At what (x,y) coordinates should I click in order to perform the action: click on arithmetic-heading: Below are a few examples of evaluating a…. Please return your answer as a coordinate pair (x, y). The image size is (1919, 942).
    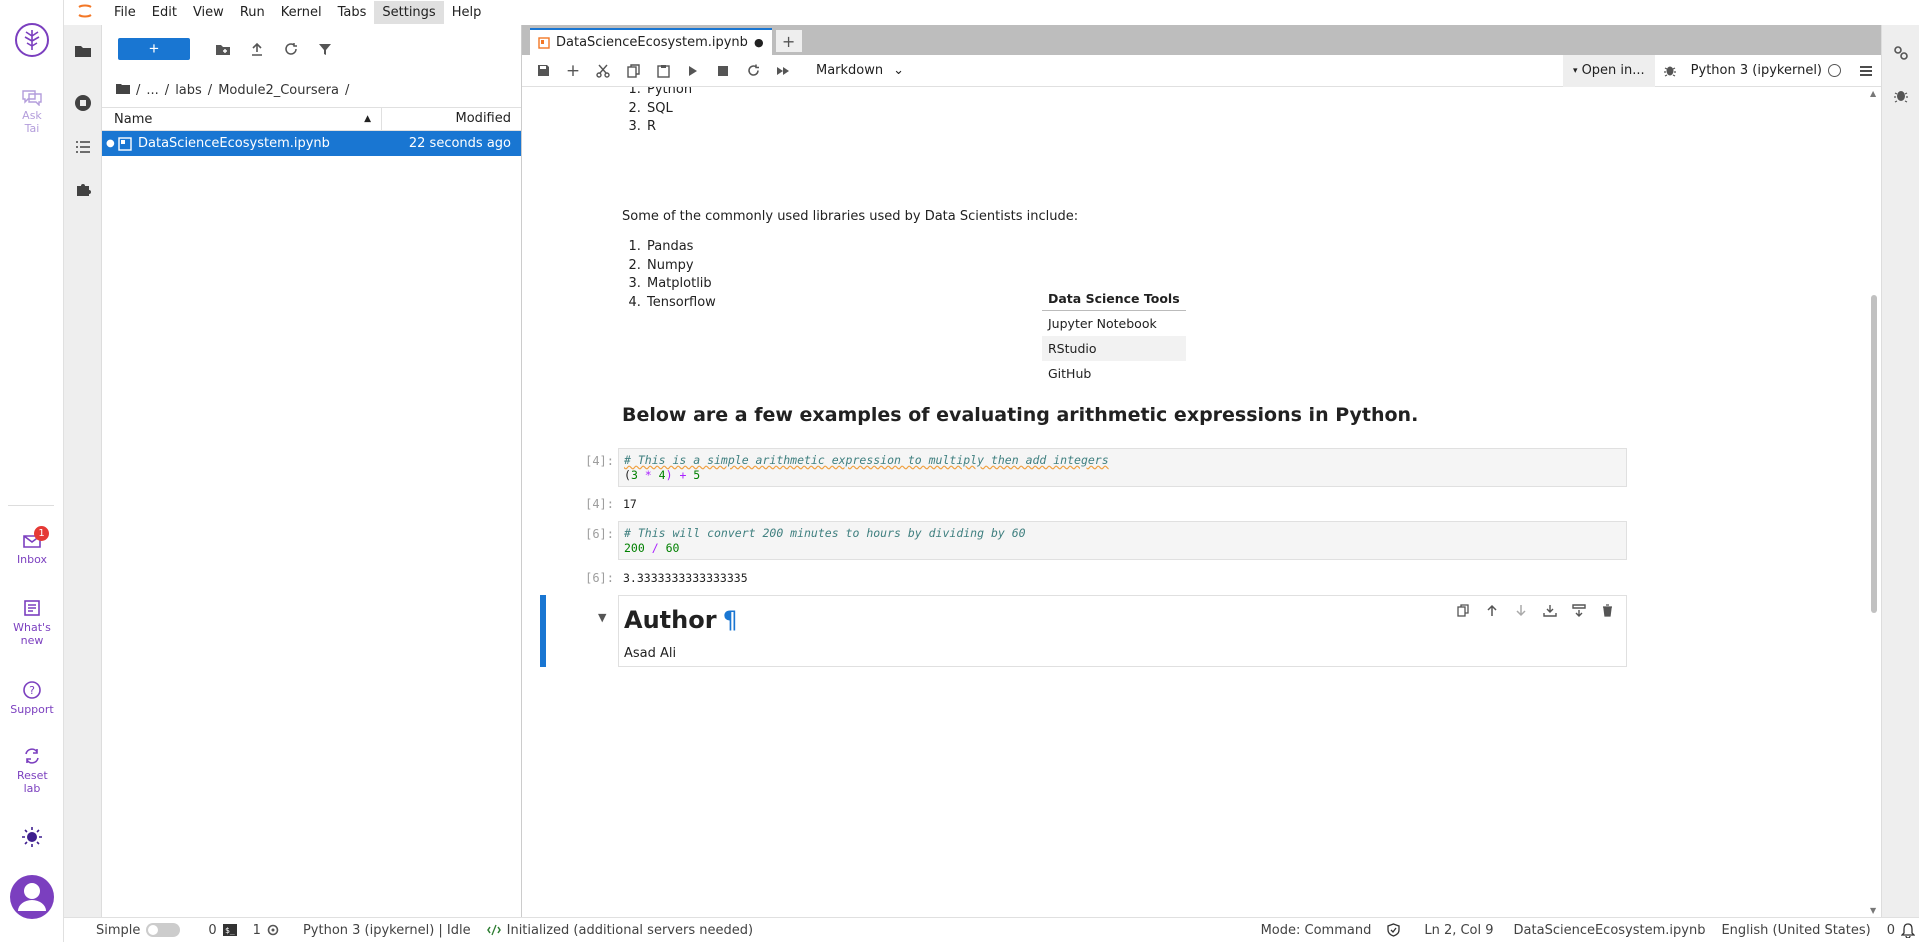
    Looking at the image, I should click on (1020, 415).